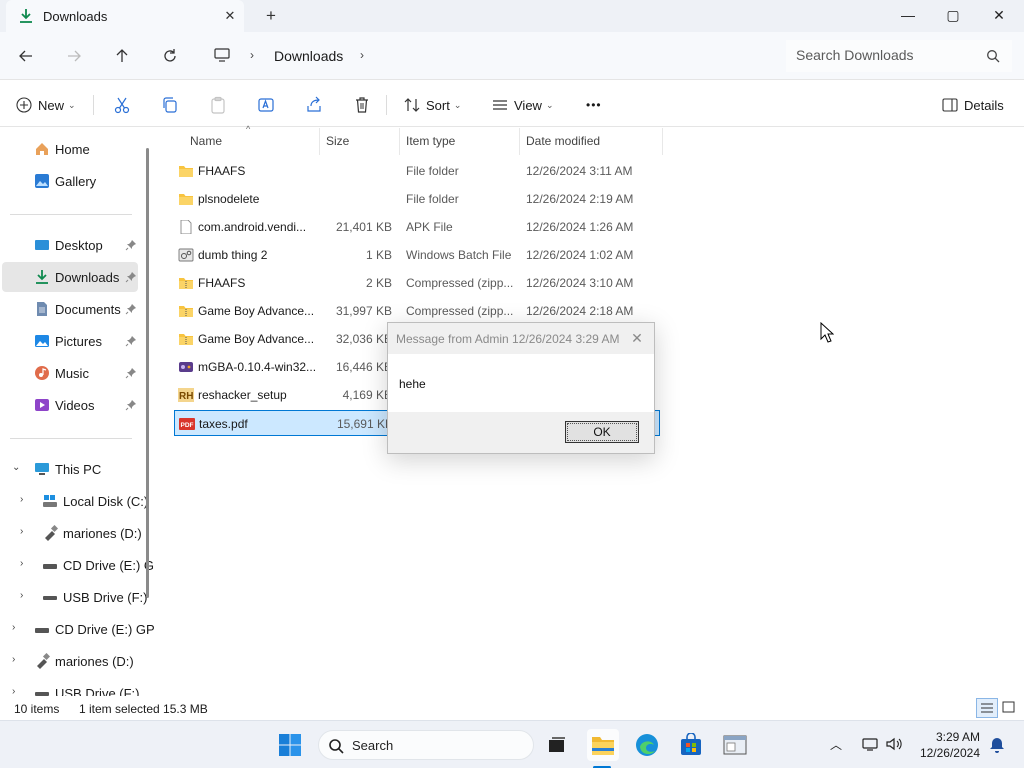 The height and width of the screenshot is (768, 1024). I want to click on sidebar-item-mariones: › mariones (D:), so click(72, 533).